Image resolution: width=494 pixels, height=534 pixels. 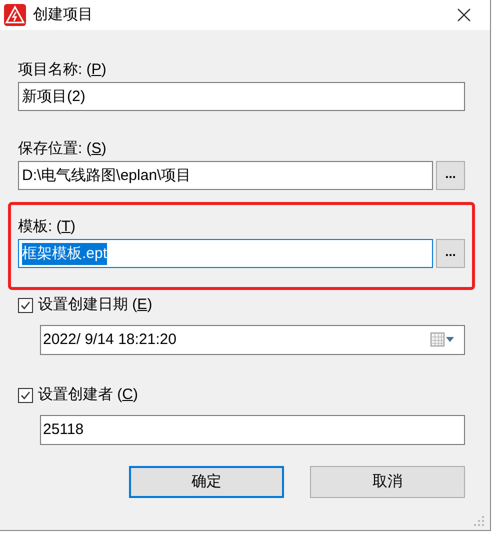 What do you see at coordinates (225, 175) in the screenshot?
I see `input-field: D:\电气线路图\eplan\项目` at bounding box center [225, 175].